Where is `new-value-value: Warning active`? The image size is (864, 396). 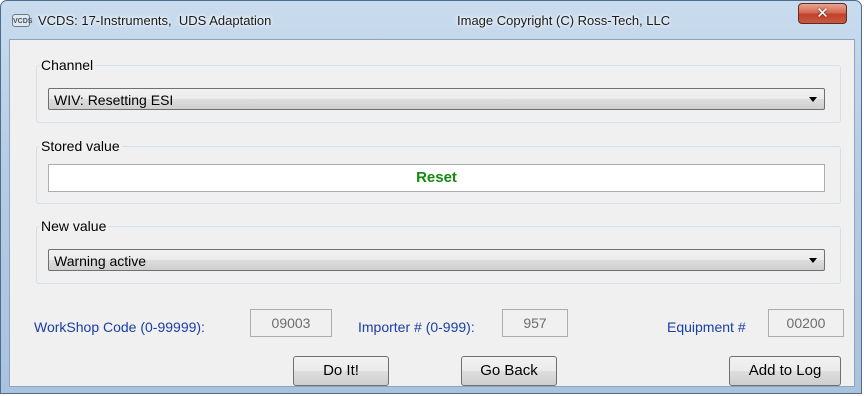
new-value-value: Warning active is located at coordinates (100, 261).